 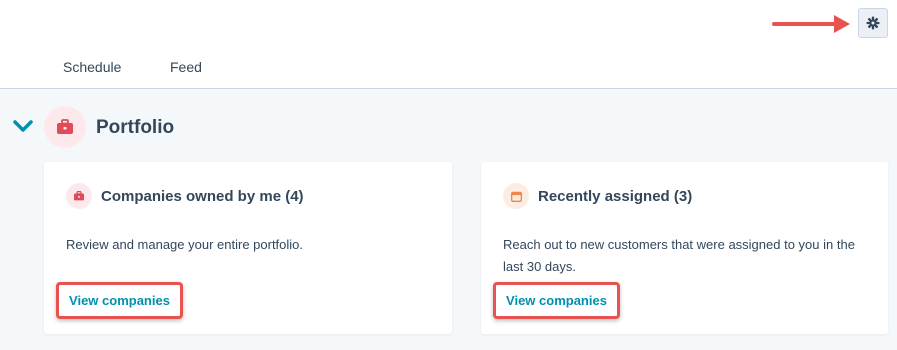 I want to click on settings-button, so click(x=873, y=23).